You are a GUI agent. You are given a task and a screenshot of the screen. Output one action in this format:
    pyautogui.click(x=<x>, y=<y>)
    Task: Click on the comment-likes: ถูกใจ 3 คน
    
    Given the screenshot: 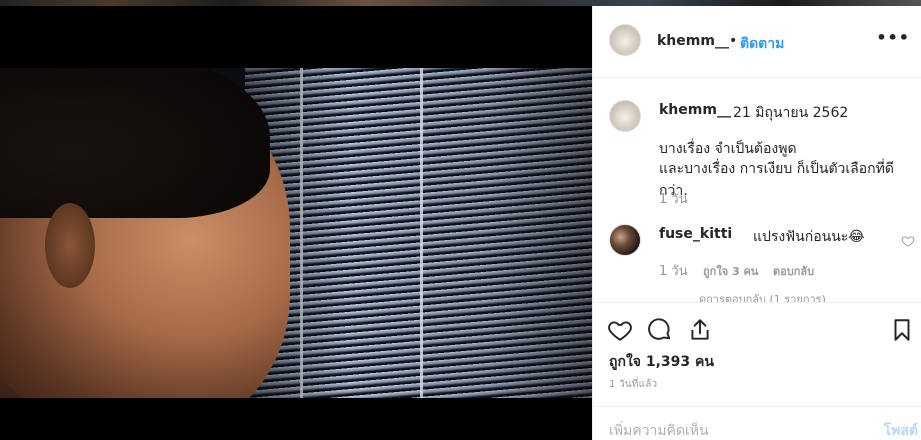 What is the action you would take?
    pyautogui.click(x=730, y=271)
    